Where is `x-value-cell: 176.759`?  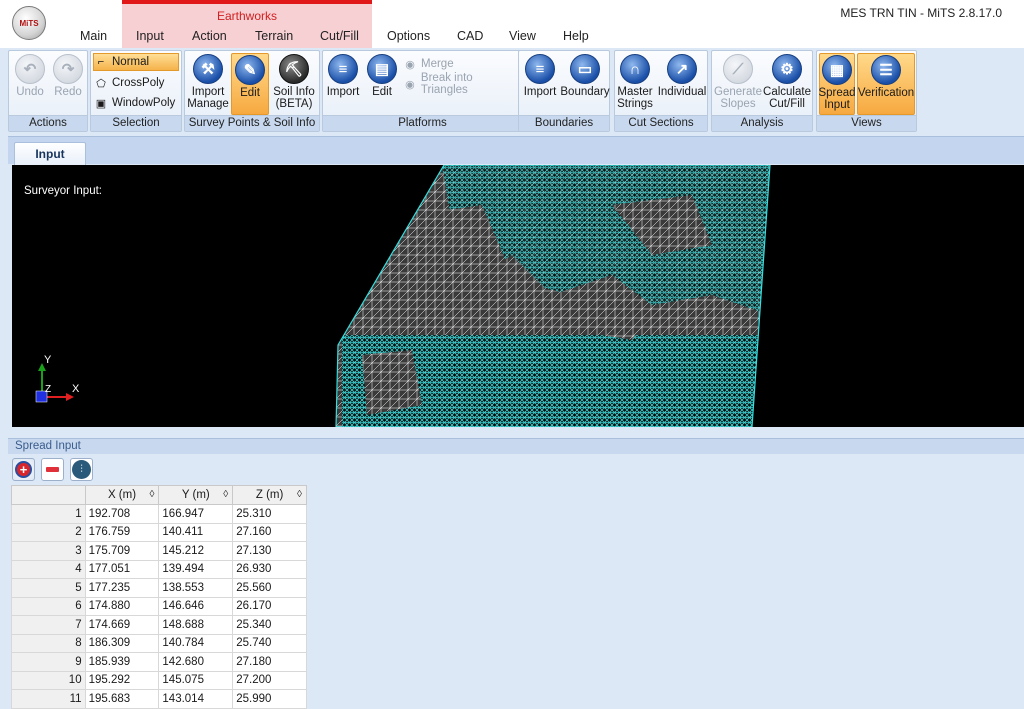
x-value-cell: 176.759 is located at coordinates (122, 532).